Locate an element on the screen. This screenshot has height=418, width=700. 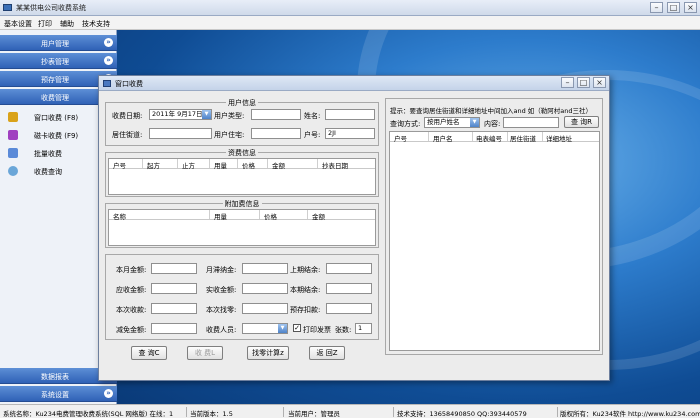
street-field is located at coordinates (180, 133).